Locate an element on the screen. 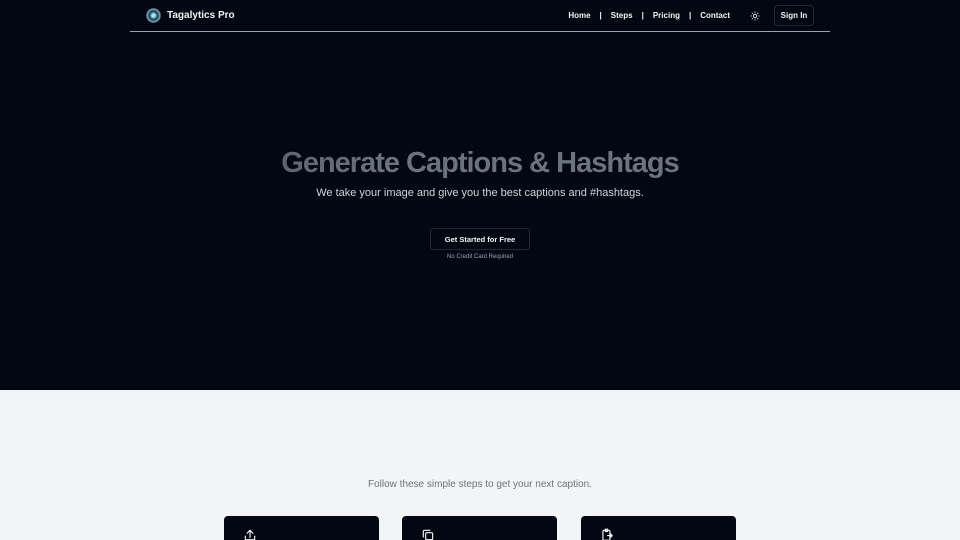 The height and width of the screenshot is (540, 960). steps-title: How It Works is located at coordinates (480, 466).